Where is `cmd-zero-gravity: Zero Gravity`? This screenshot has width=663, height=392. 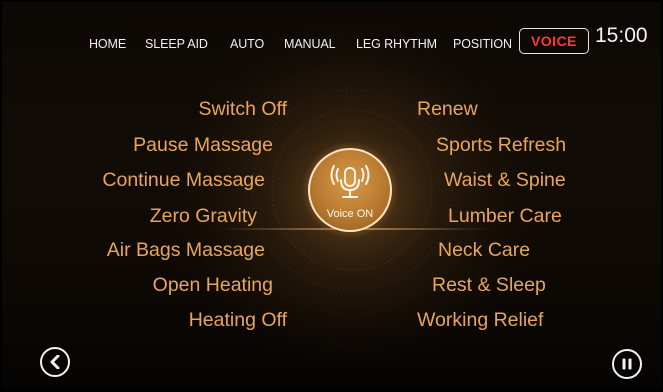 cmd-zero-gravity: Zero Gravity is located at coordinates (203, 216).